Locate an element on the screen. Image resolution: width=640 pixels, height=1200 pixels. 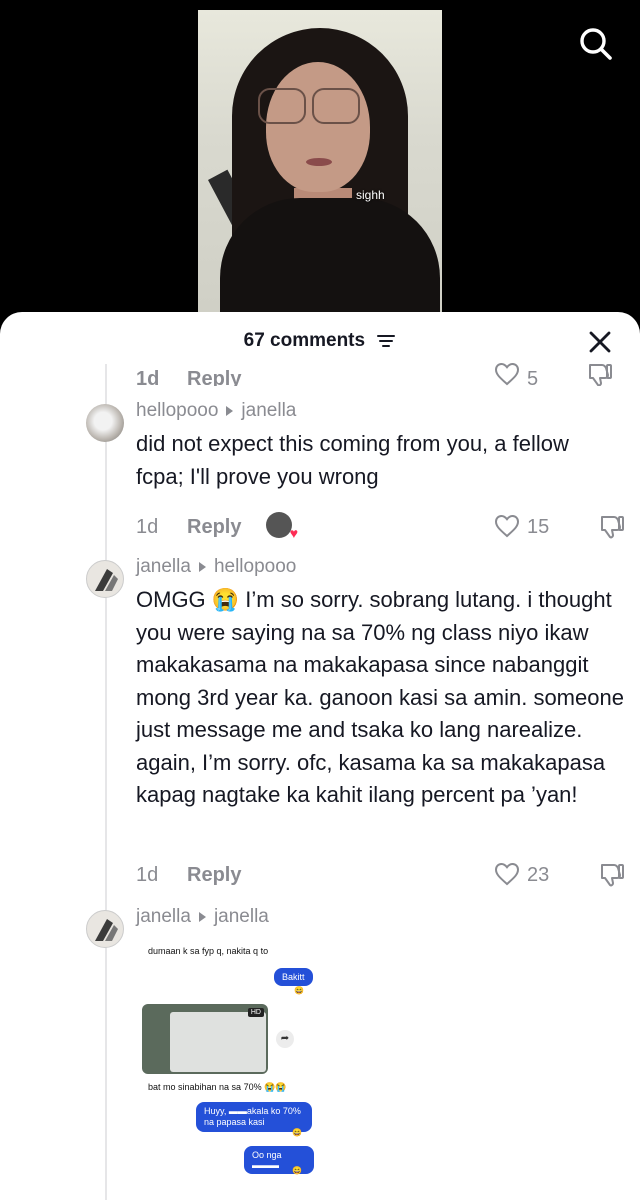
previous-comment-actions: 1d Reply 5 is located at coordinates (320, 372).